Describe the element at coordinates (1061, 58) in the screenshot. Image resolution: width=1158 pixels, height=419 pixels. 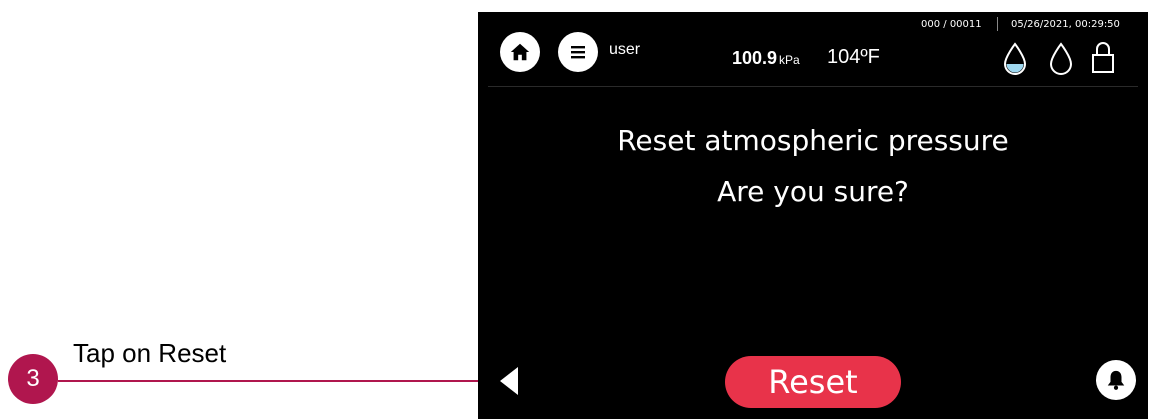
I see `water-drop-icon` at that location.